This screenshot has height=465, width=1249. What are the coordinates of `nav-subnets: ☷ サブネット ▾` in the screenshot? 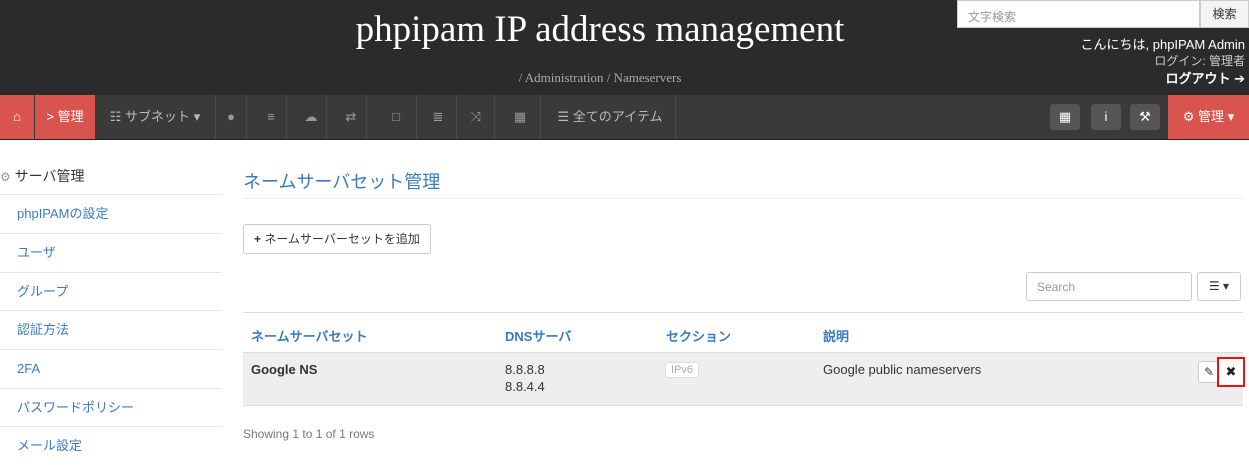 It's located at (155, 117).